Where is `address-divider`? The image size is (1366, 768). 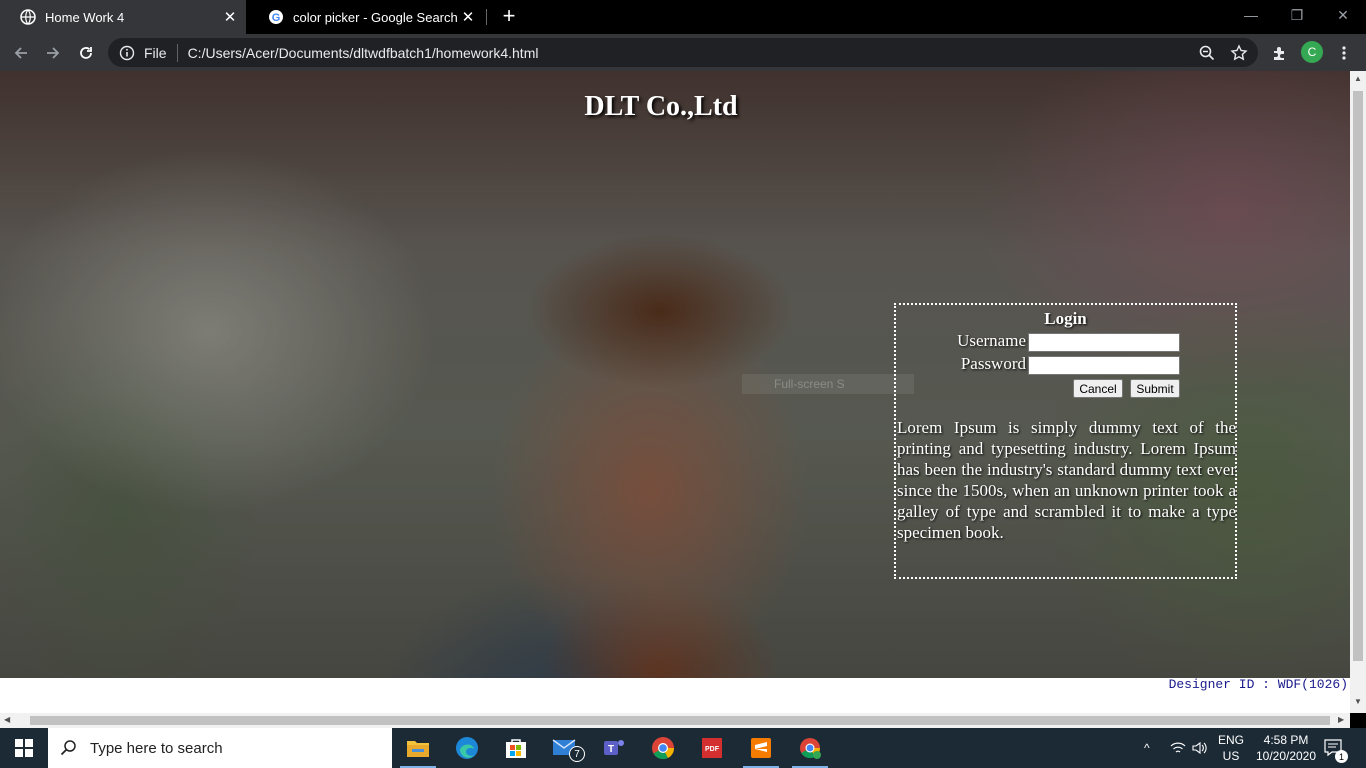 address-divider is located at coordinates (177, 52).